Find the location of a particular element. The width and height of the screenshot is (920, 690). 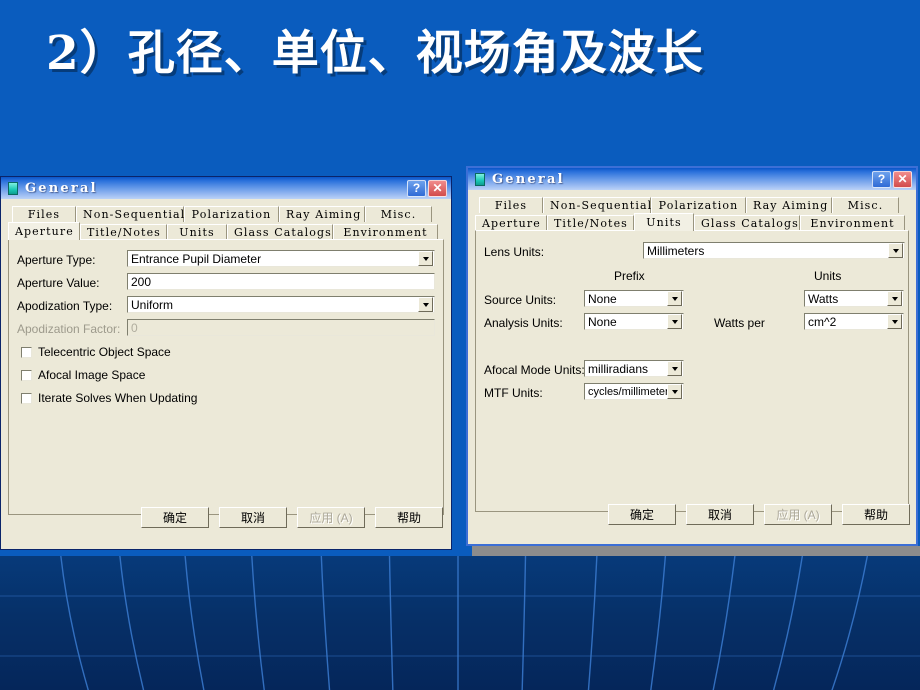

field-label-source-units: Source Units: is located at coordinates (520, 300).